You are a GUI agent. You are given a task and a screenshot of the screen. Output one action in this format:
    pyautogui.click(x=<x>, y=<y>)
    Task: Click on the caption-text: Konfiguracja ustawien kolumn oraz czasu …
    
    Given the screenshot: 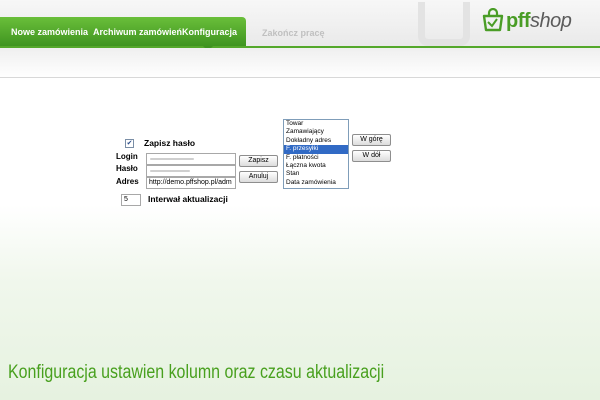 What is the action you would take?
    pyautogui.click(x=196, y=372)
    